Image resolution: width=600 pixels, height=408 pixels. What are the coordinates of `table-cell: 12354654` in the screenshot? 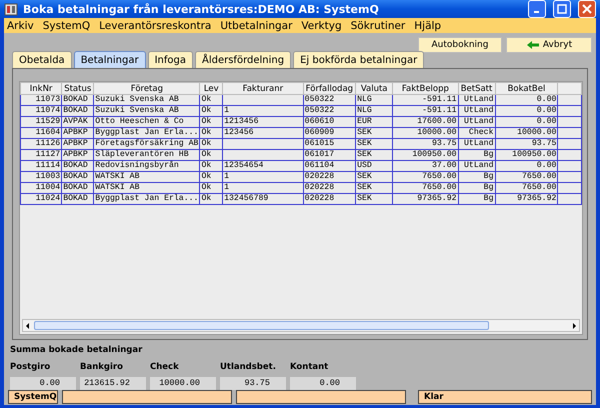 It's located at (263, 166).